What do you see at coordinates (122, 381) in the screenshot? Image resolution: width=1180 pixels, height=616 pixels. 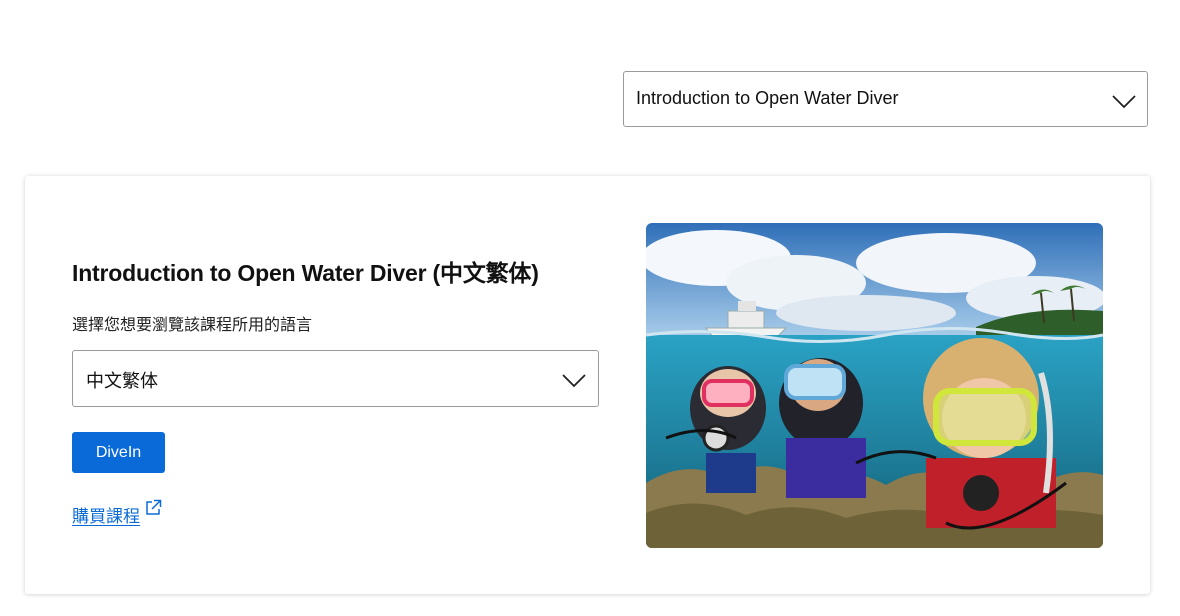 I see `language-select-value: 中文繁体` at bounding box center [122, 381].